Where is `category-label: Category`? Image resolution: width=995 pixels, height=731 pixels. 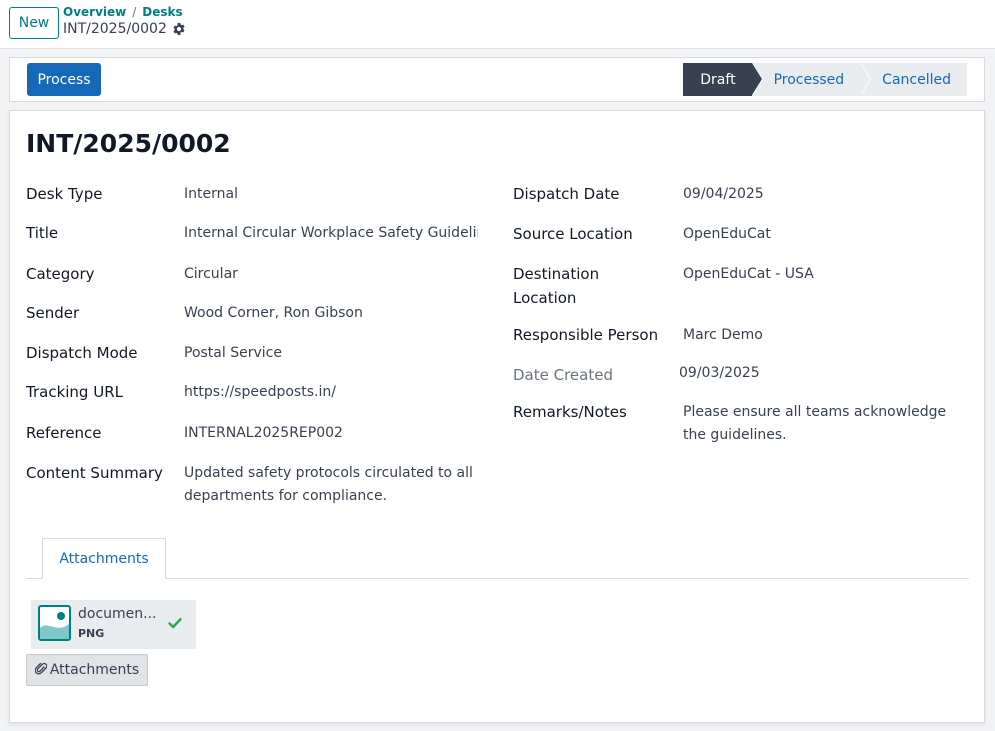 category-label: Category is located at coordinates (60, 274).